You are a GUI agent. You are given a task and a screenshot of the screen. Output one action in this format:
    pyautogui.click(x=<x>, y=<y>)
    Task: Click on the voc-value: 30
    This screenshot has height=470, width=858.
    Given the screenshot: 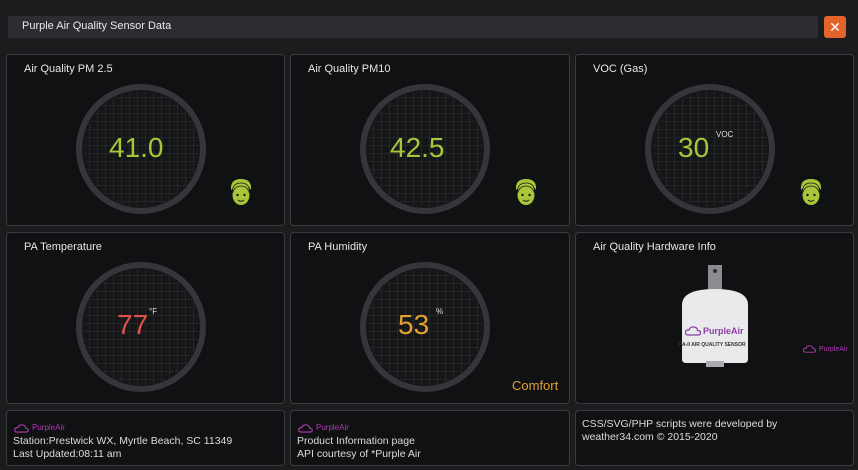 What is the action you would take?
    pyautogui.click(x=694, y=147)
    